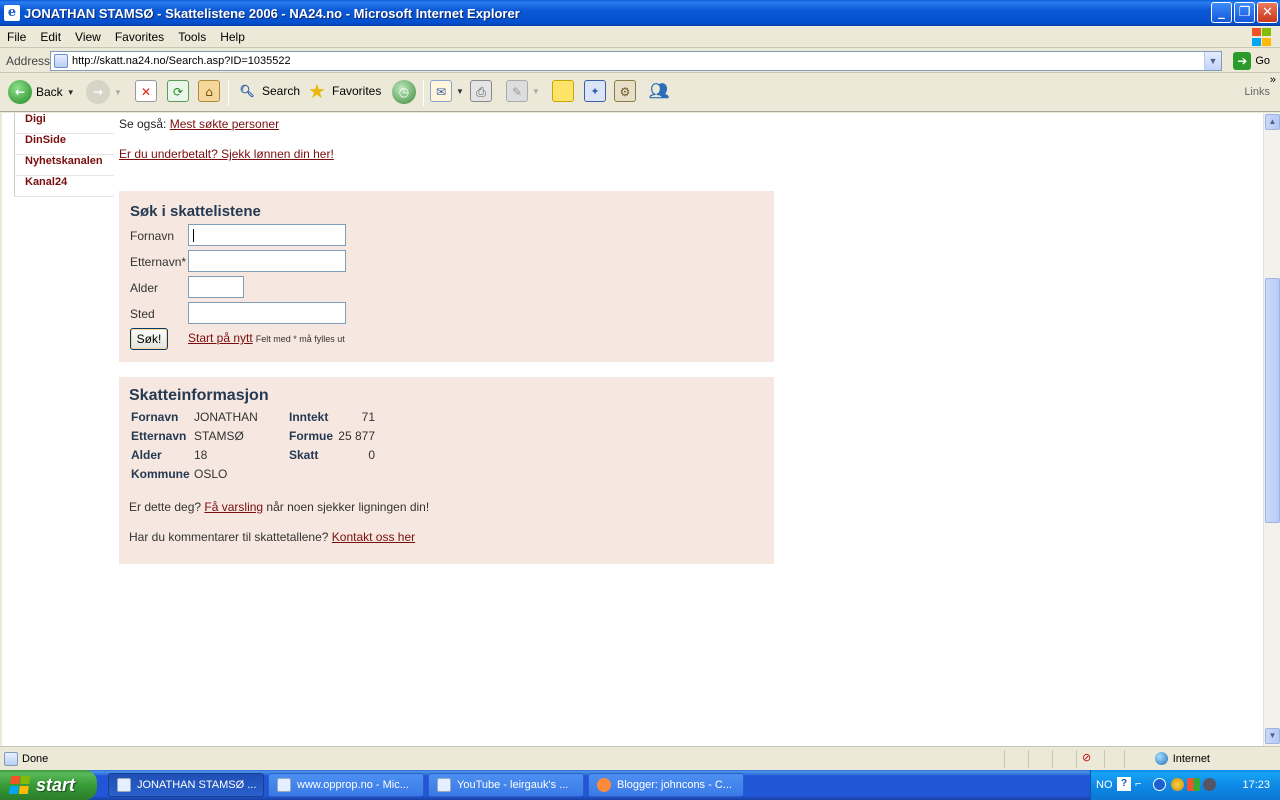  I want to click on language-indicator: NO, so click(1104, 785).